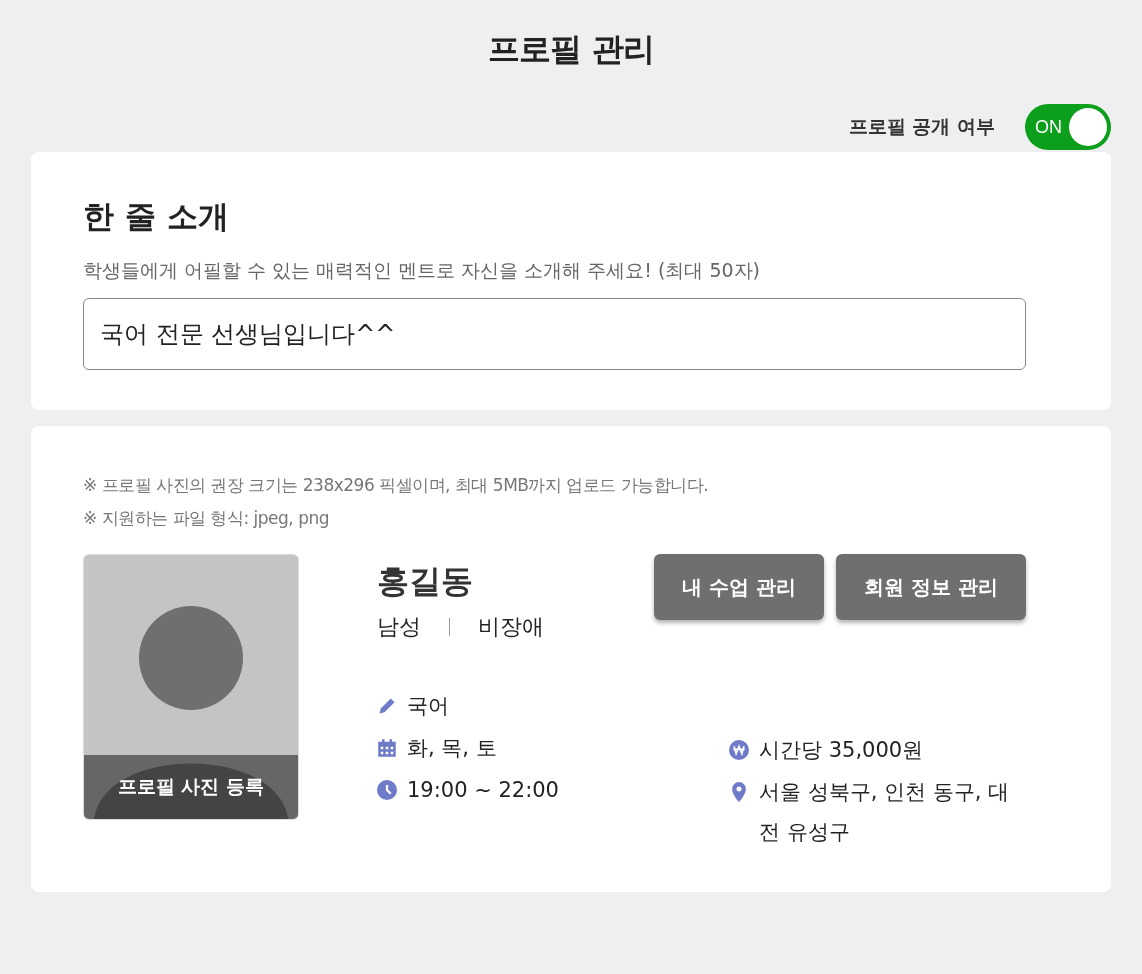  What do you see at coordinates (387, 790) in the screenshot?
I see `clock-icon` at bounding box center [387, 790].